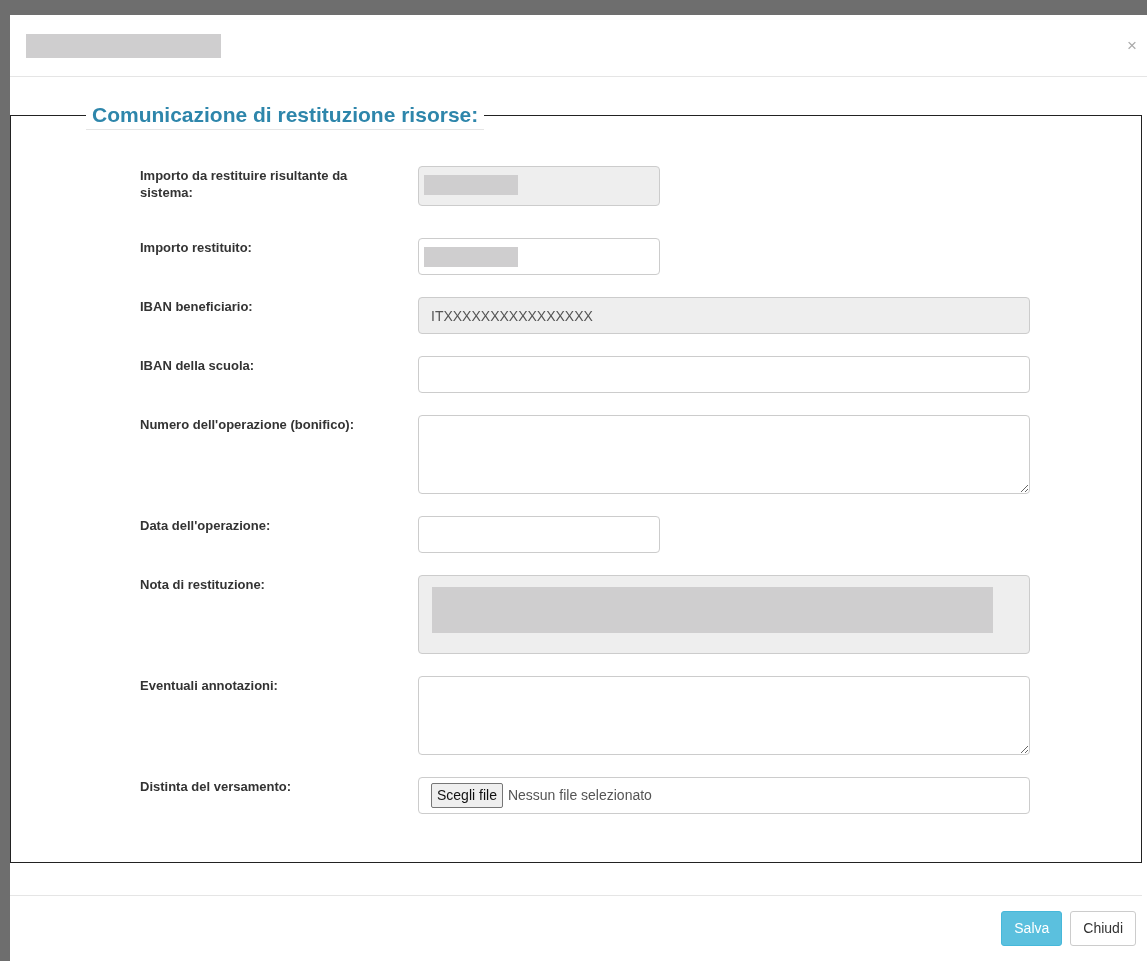 The image size is (1147, 961). I want to click on field-label: Importo restituito:, so click(196, 249).